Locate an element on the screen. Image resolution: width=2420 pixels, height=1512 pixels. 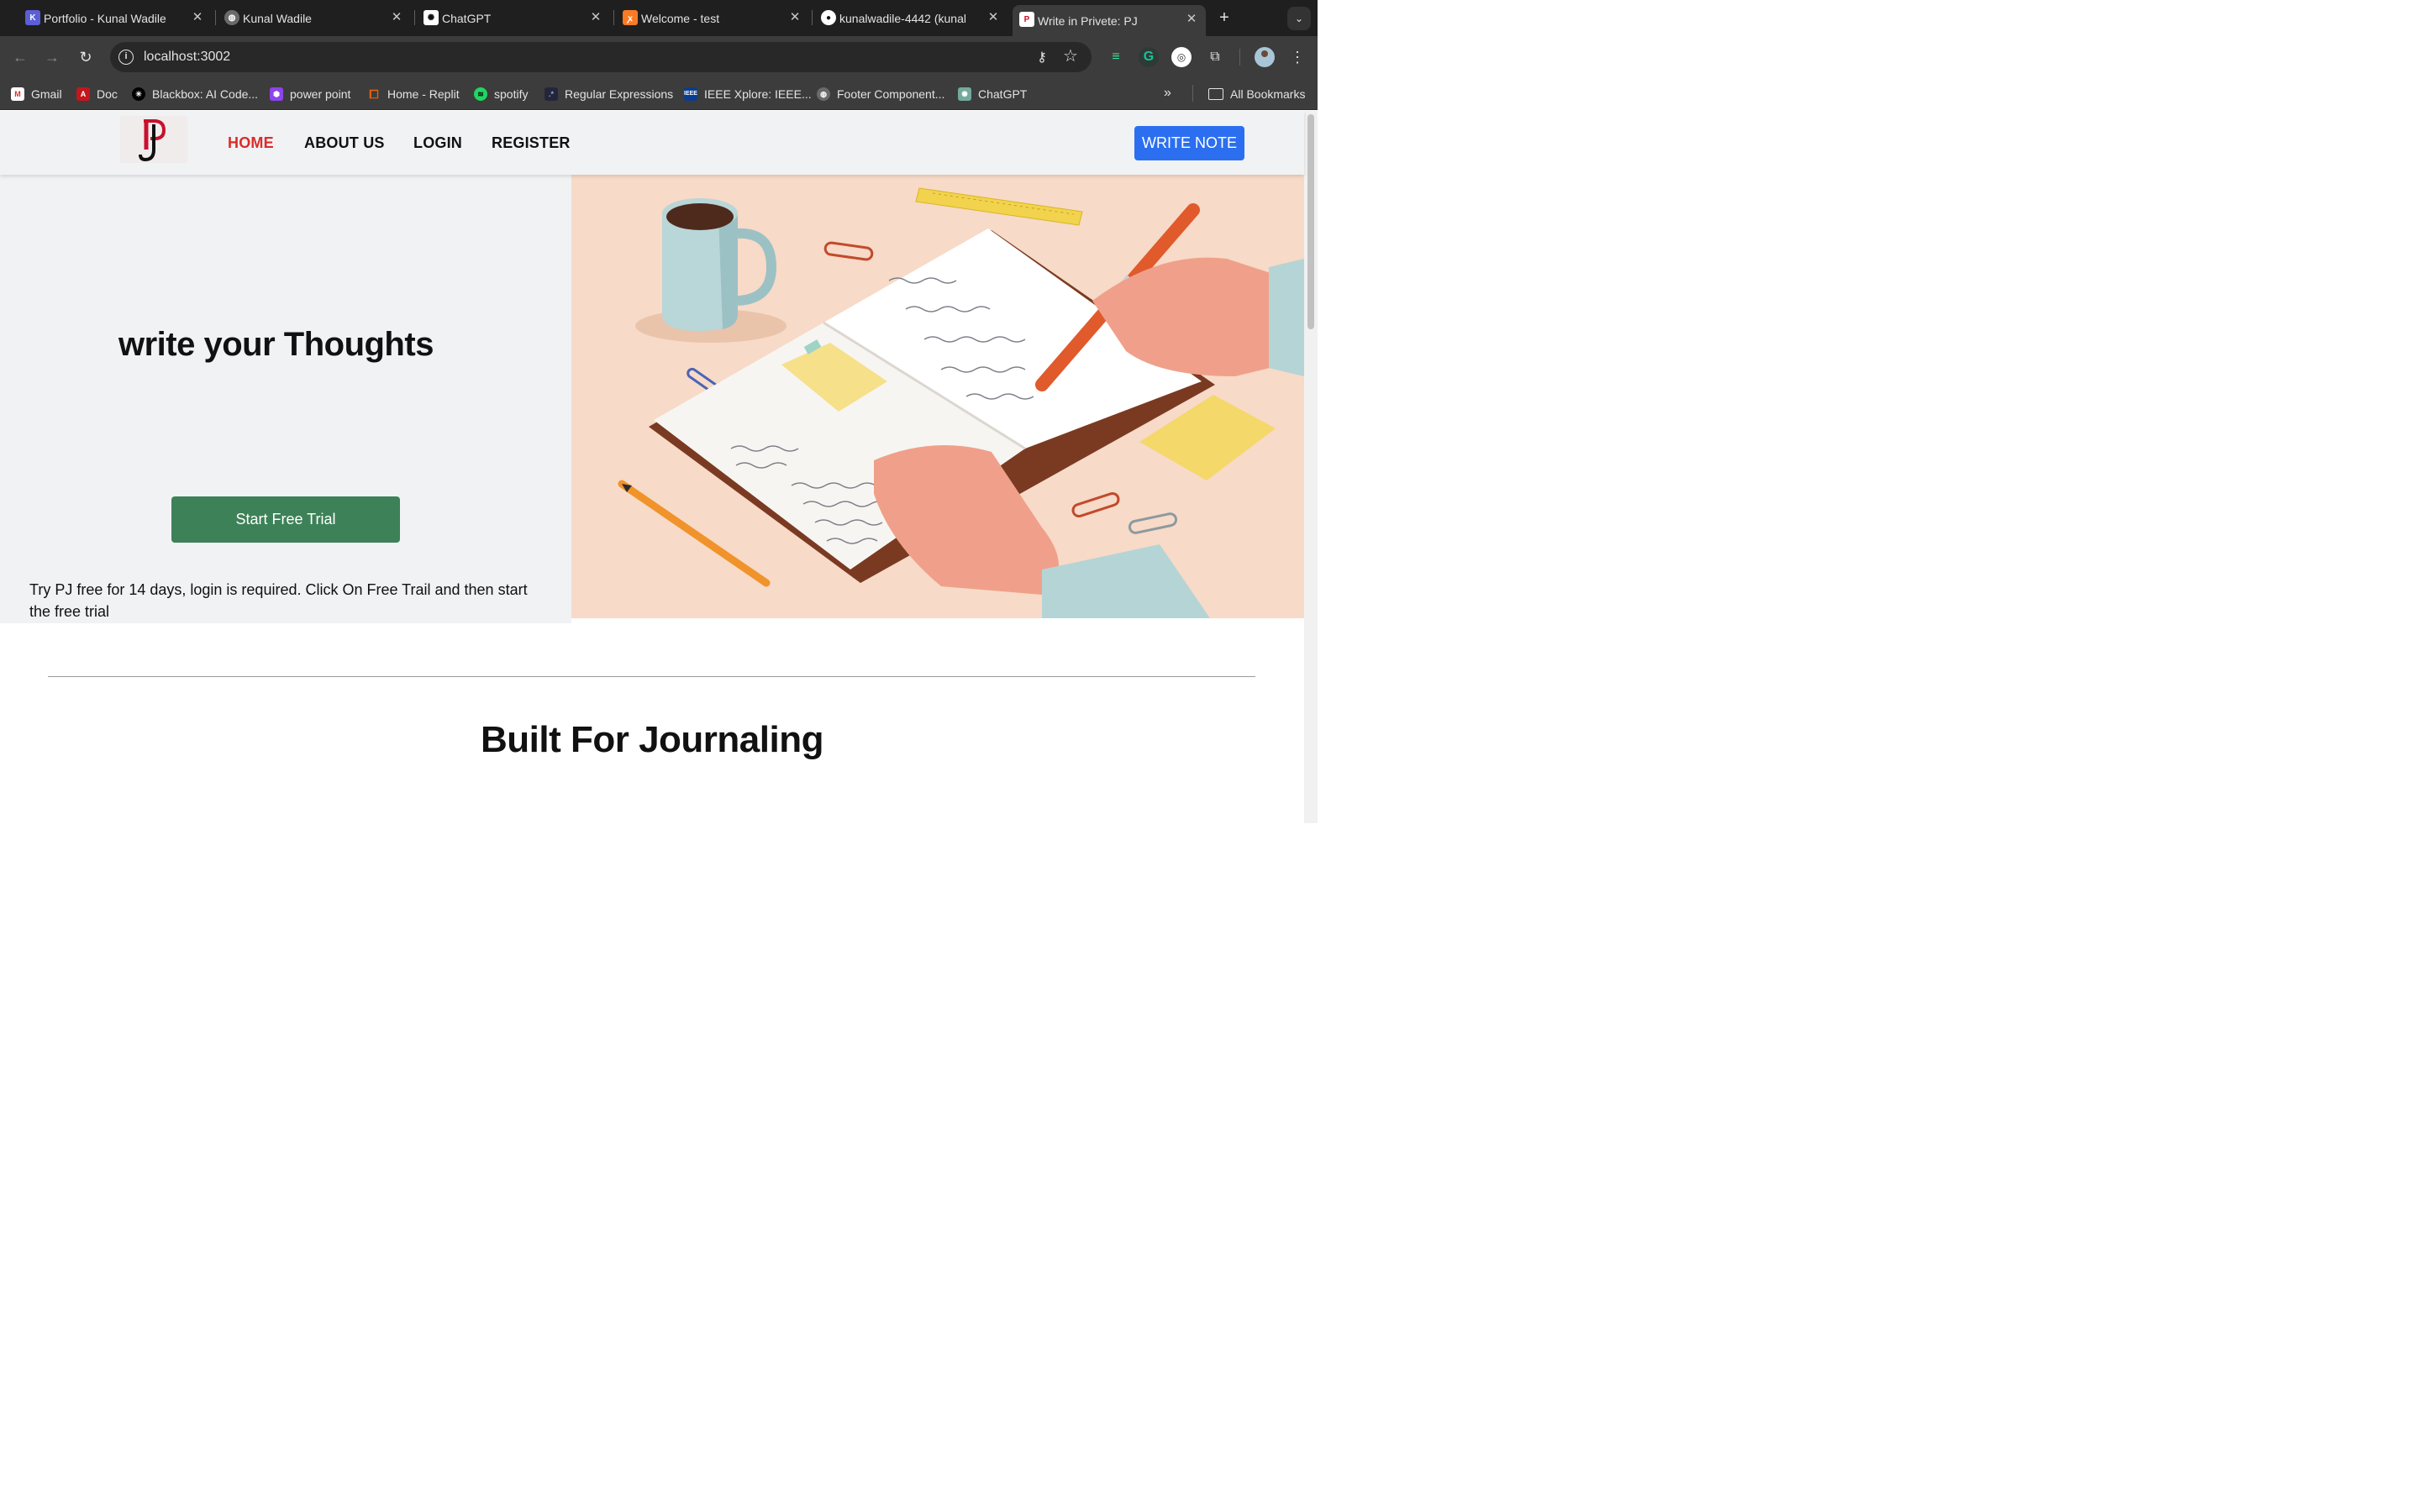
forward-arrow-icon: → is located at coordinates (52, 57).